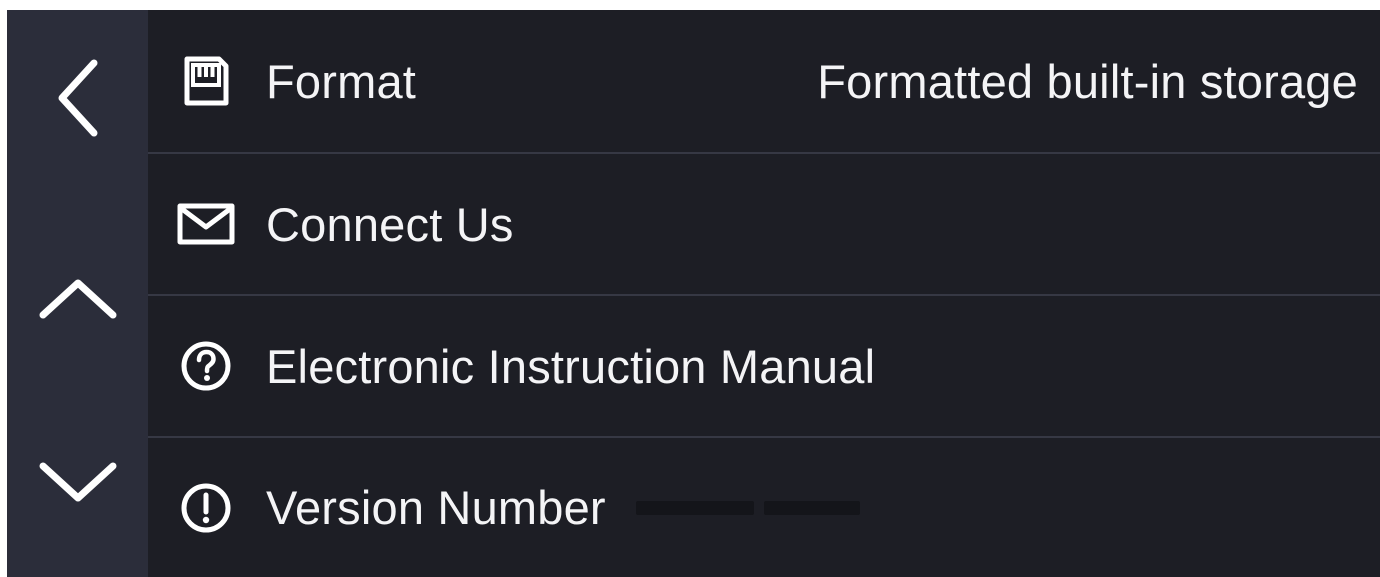  I want to click on scroll-down-button, so click(77, 482).